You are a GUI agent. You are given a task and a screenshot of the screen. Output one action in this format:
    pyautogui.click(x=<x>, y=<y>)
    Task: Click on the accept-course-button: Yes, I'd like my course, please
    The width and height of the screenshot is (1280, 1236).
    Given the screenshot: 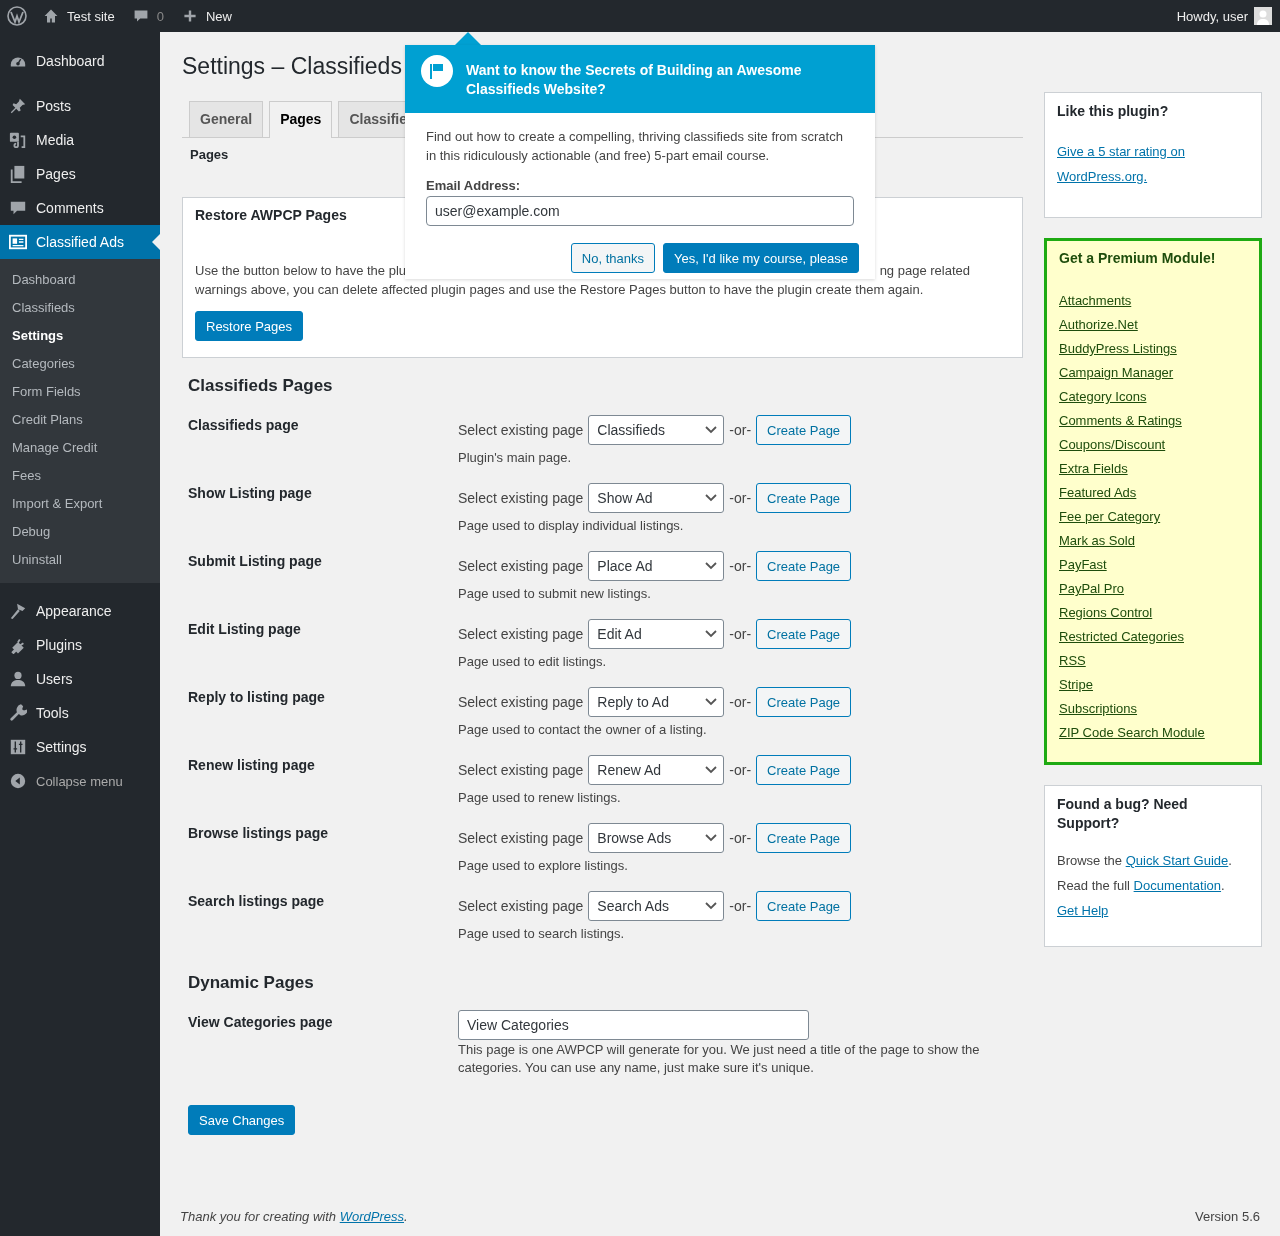 What is the action you would take?
    pyautogui.click(x=761, y=258)
    